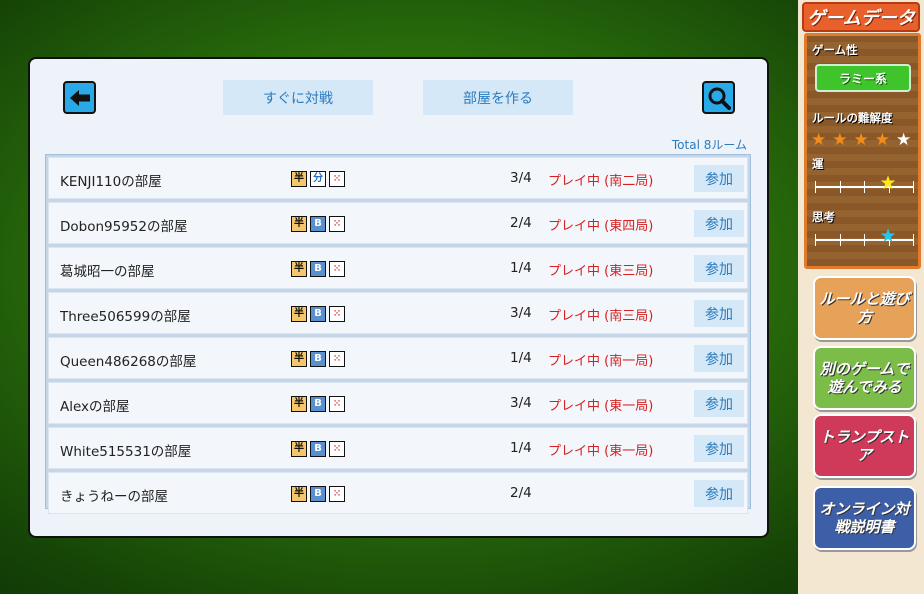  I want to click on rule-type-icon: 分, so click(318, 179).